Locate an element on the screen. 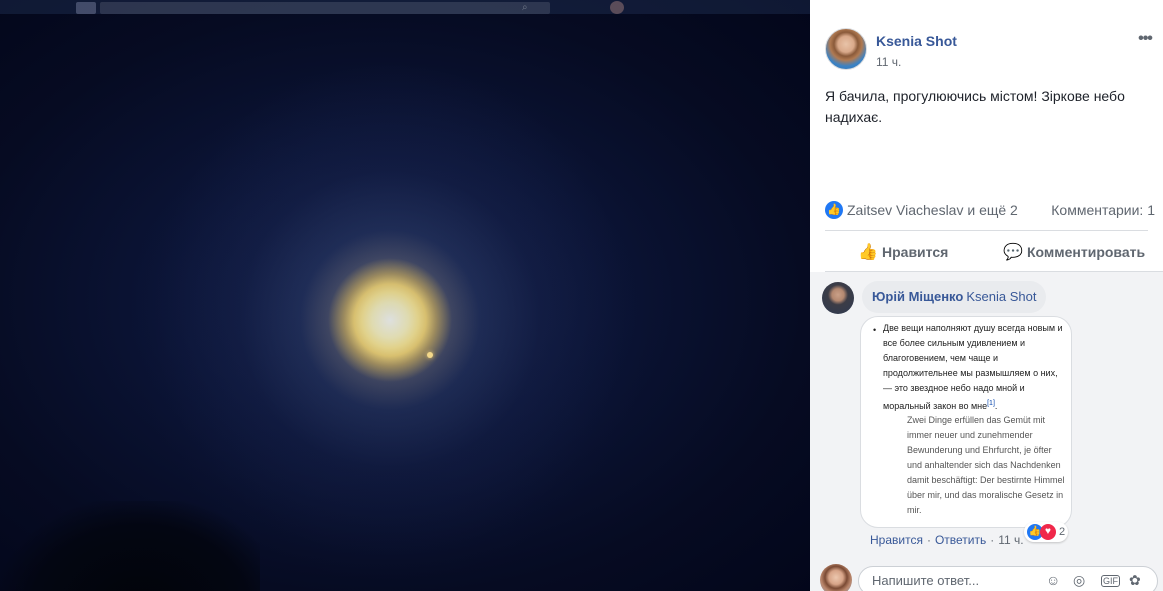  comment-reactions: 👍 ♥ 2 is located at coordinates (1046, 532).